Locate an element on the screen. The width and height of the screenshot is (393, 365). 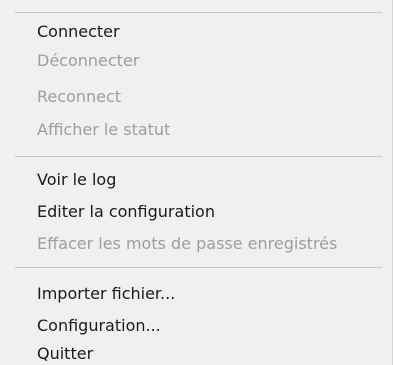
menu-item-reconnect: Reconnect is located at coordinates (79, 96).